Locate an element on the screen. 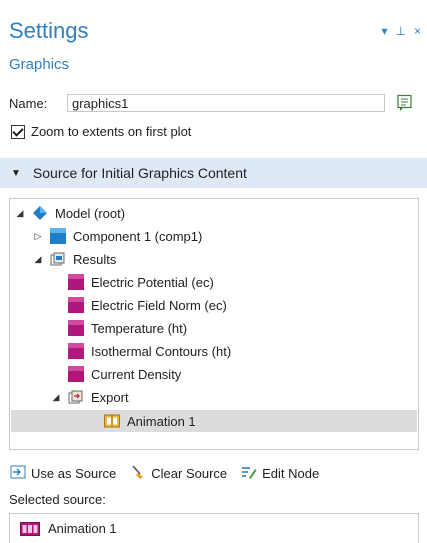 Image resolution: width=427 pixels, height=543 pixels. source-section-header: ▼ Source for Initial Graphics Content is located at coordinates (213, 173).